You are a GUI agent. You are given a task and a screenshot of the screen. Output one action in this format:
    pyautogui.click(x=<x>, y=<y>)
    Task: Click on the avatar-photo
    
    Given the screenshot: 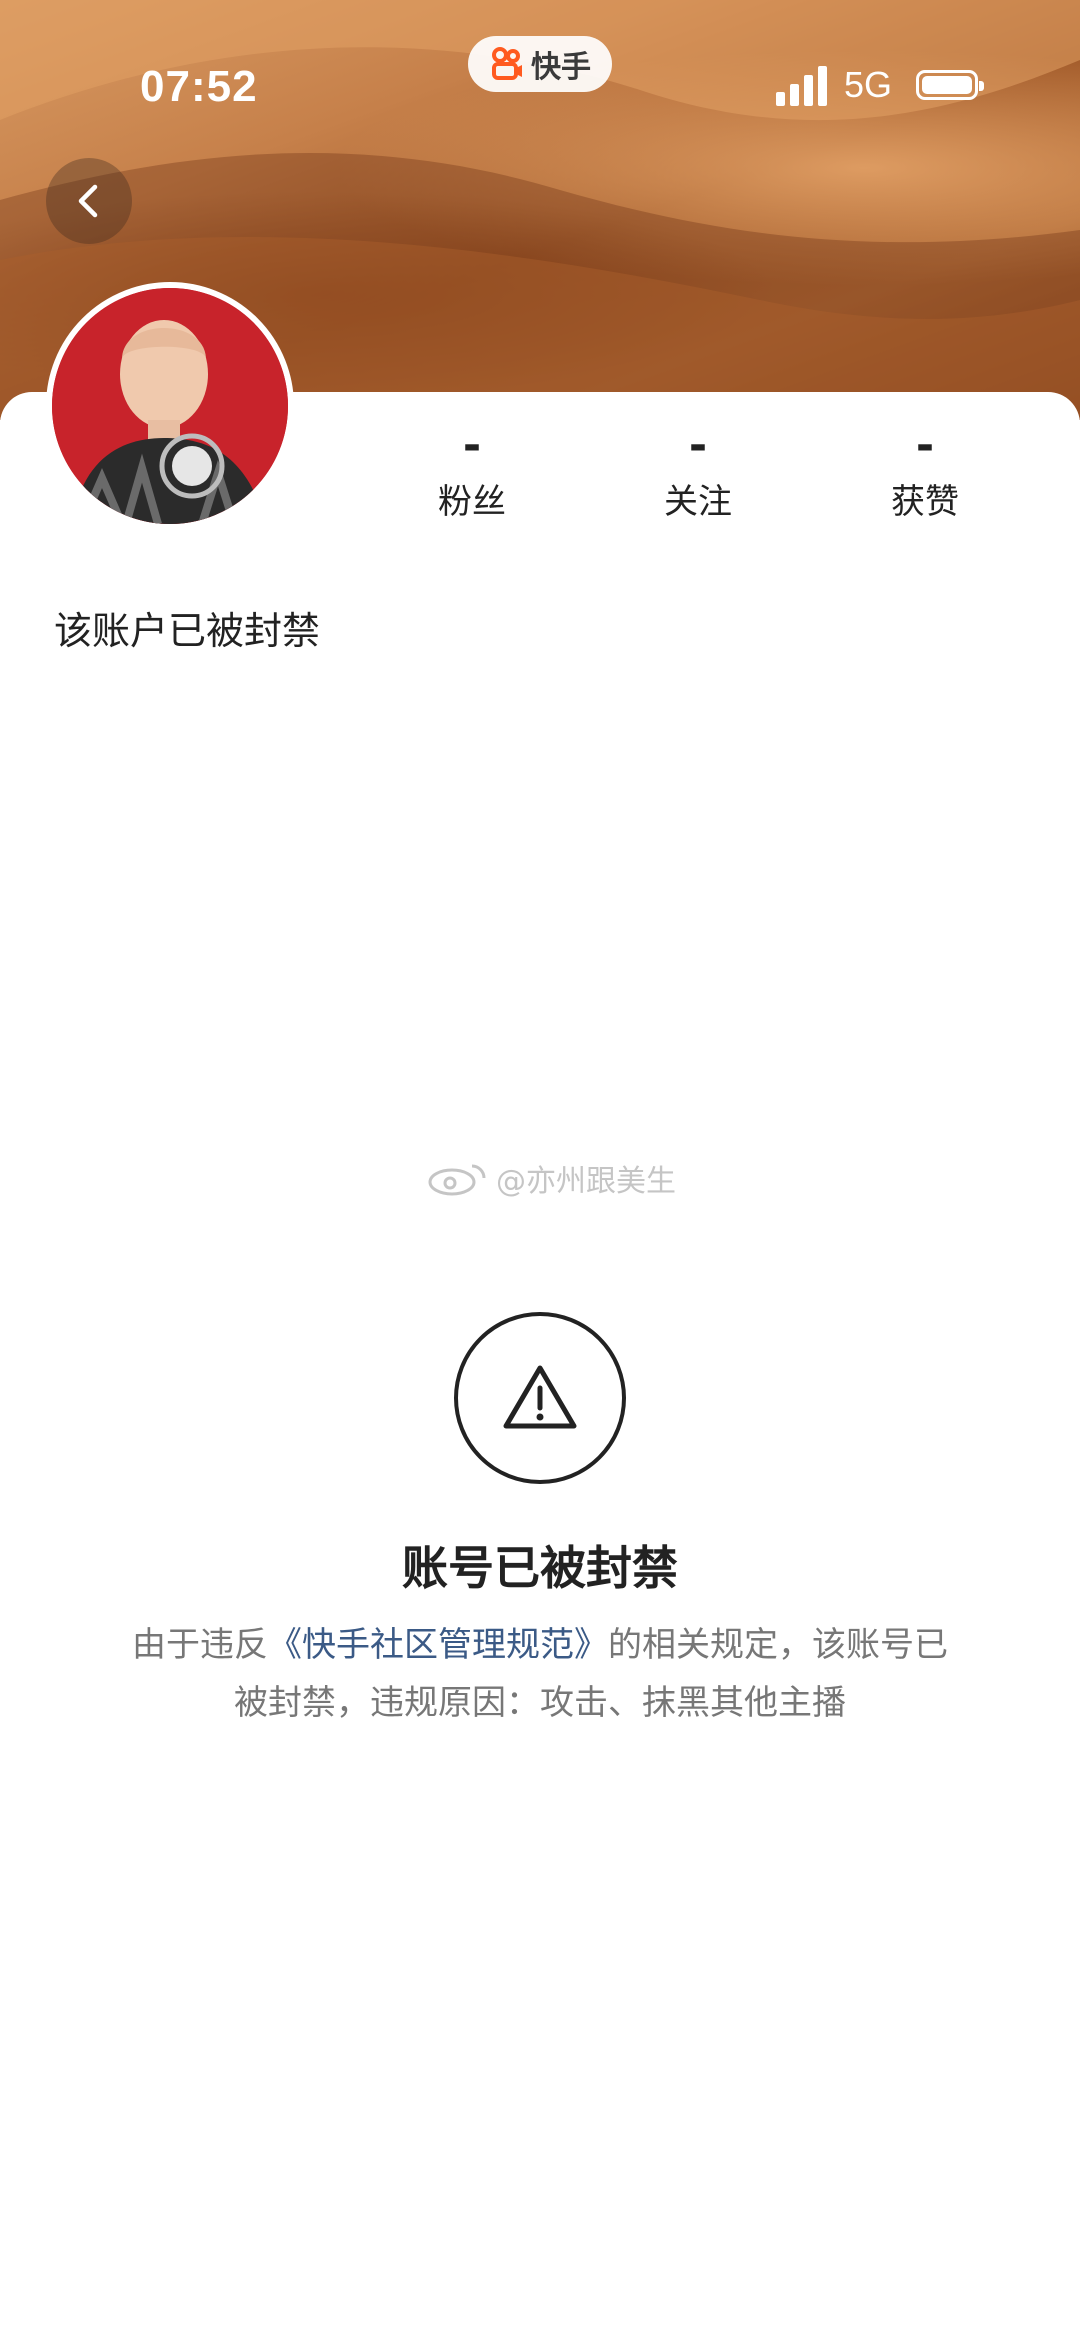 What is the action you would take?
    pyautogui.click(x=170, y=406)
    